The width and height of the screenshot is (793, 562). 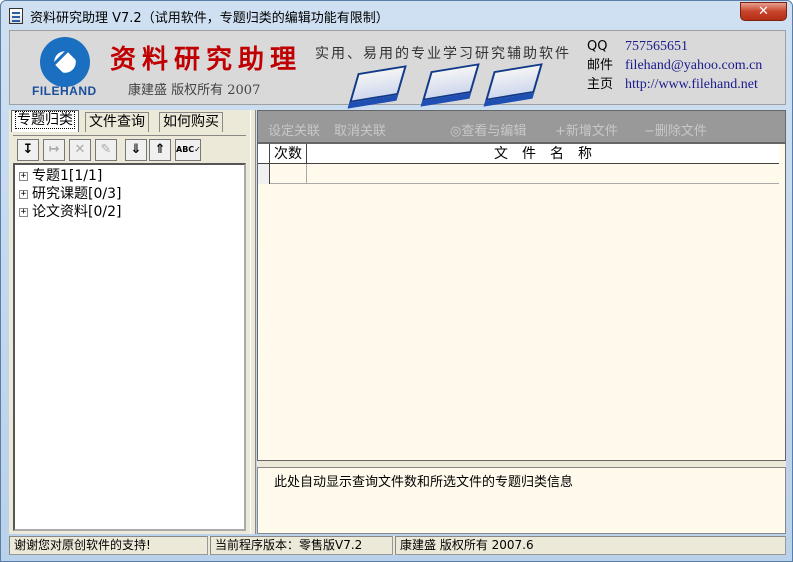 I want to click on cancel-link-button: 取消关联, so click(x=360, y=129).